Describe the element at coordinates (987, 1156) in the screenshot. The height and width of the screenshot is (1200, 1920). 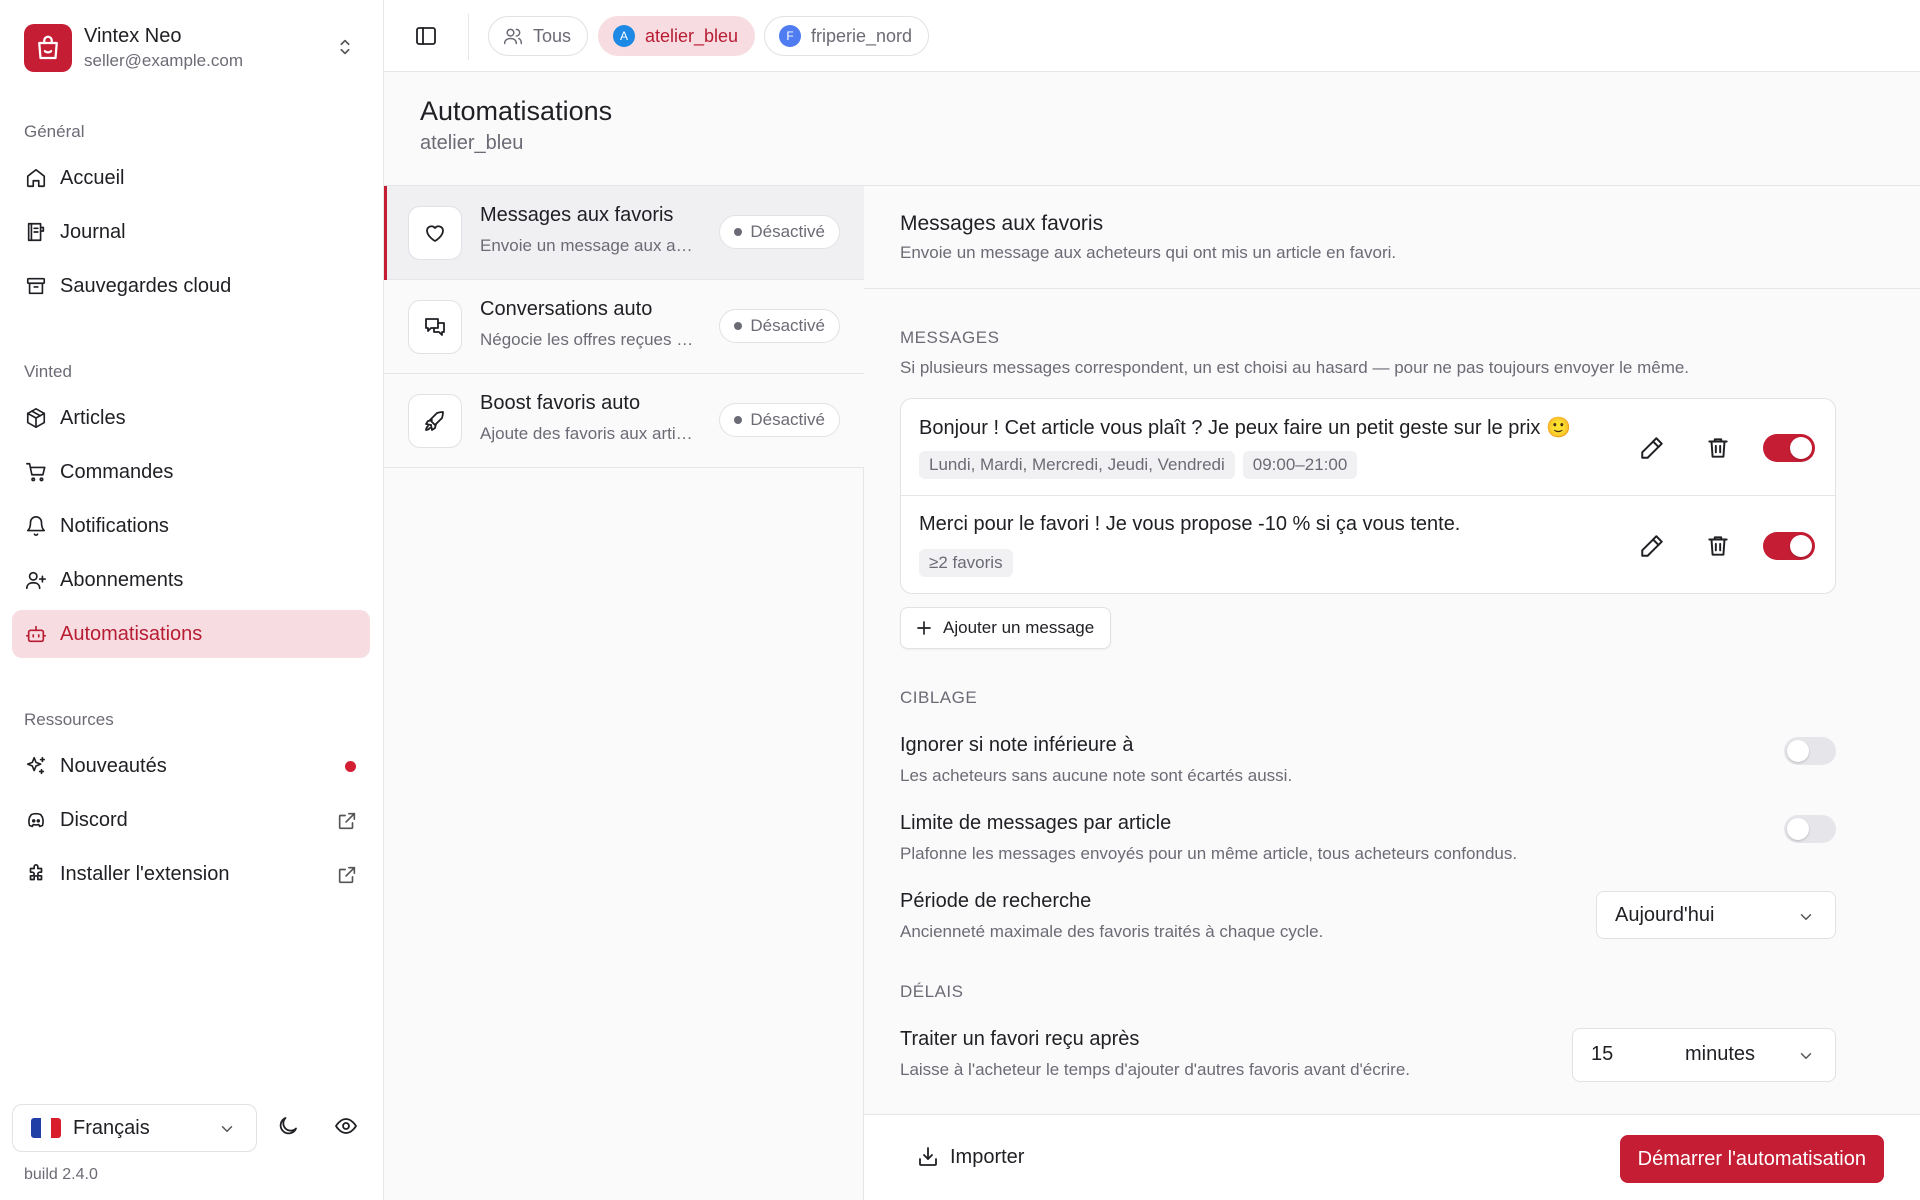
I see `import-label: Importer` at that location.